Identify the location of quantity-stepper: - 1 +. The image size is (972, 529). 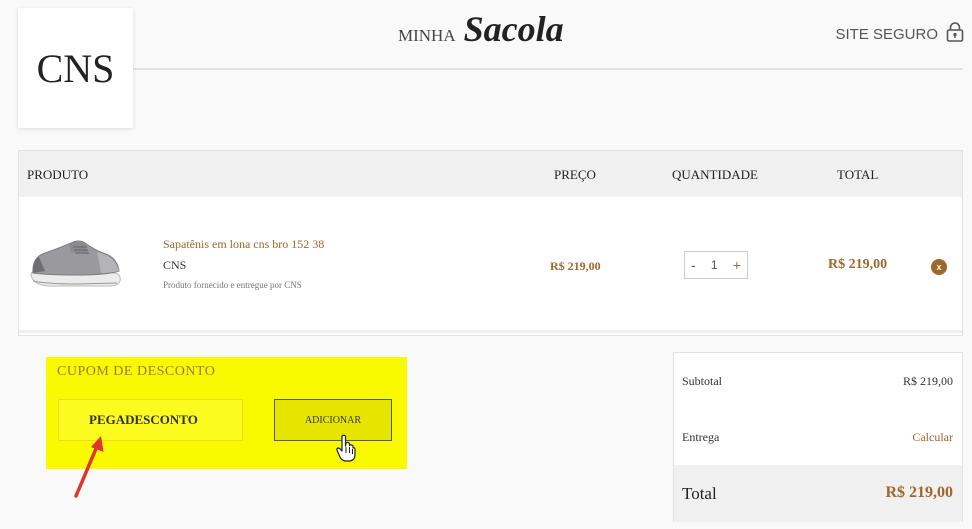
(716, 265).